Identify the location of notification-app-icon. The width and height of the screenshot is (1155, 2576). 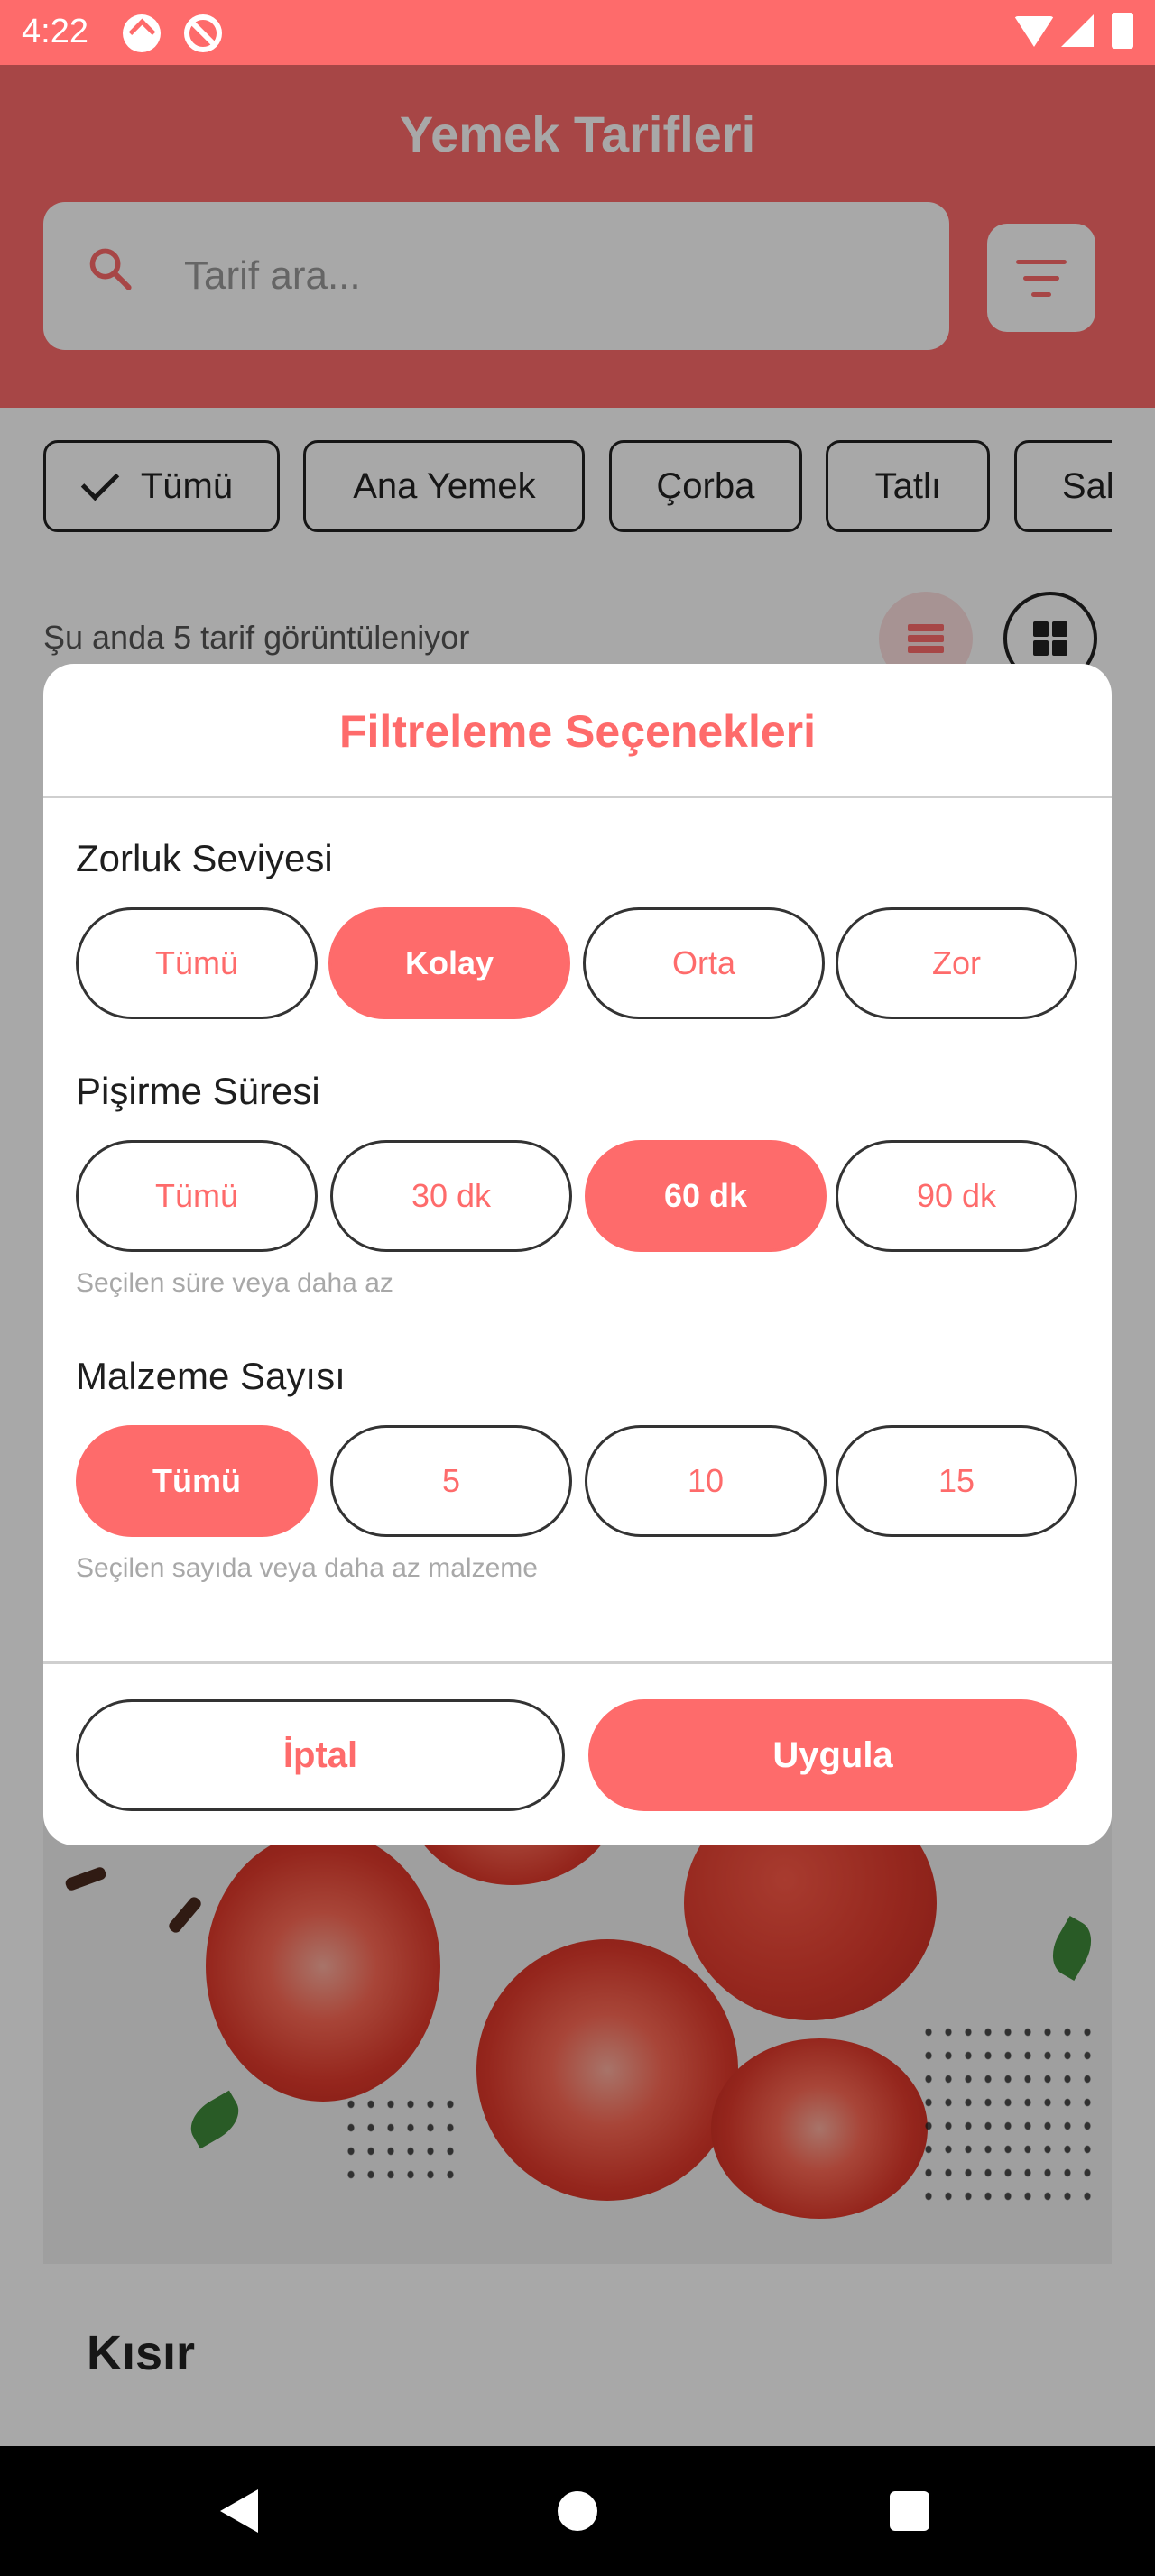
(142, 33).